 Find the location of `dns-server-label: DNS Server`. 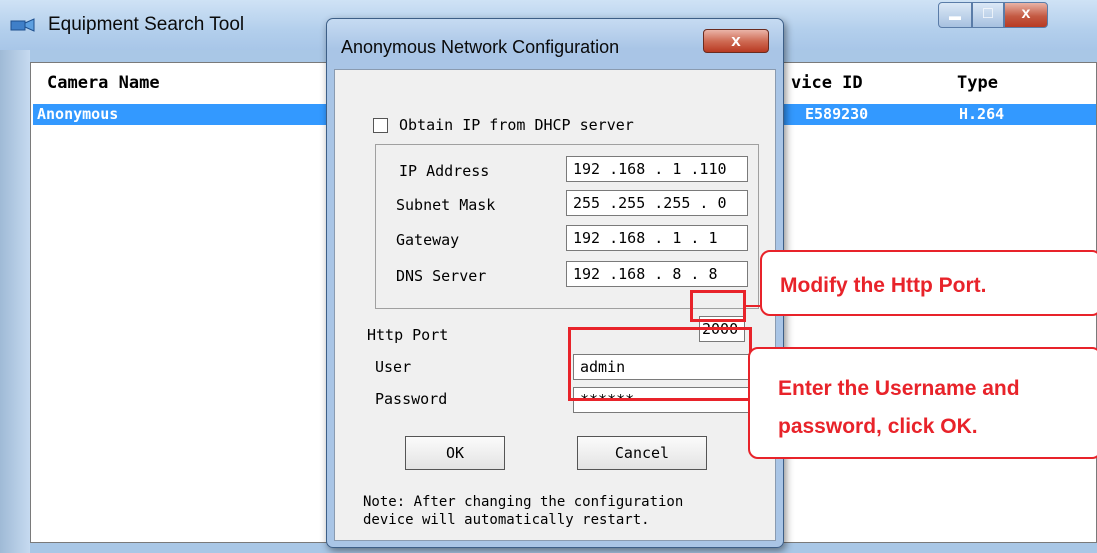

dns-server-label: DNS Server is located at coordinates (441, 276).